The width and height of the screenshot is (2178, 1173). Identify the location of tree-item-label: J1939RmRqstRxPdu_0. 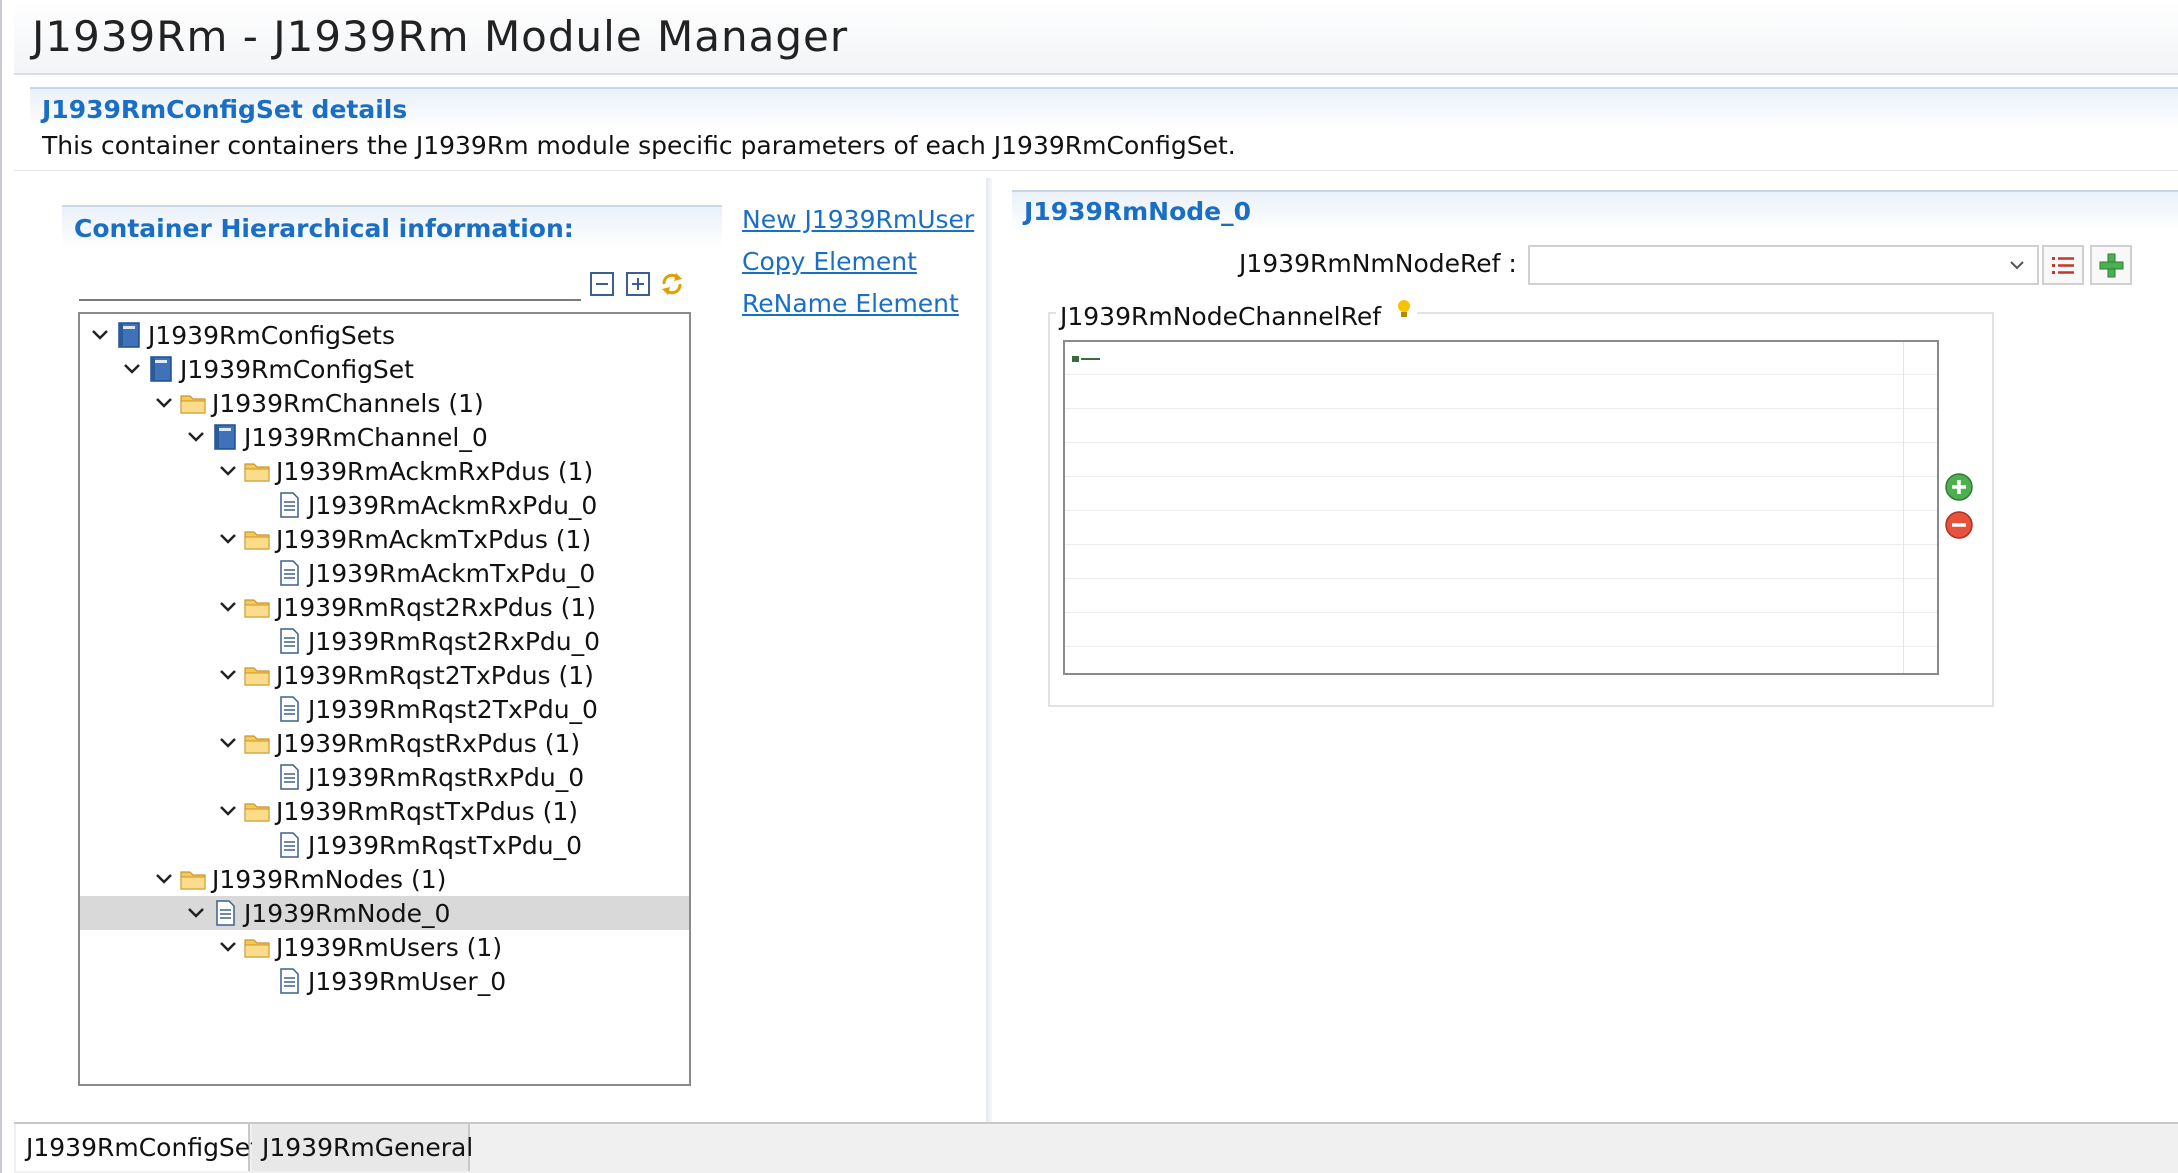
(446, 777).